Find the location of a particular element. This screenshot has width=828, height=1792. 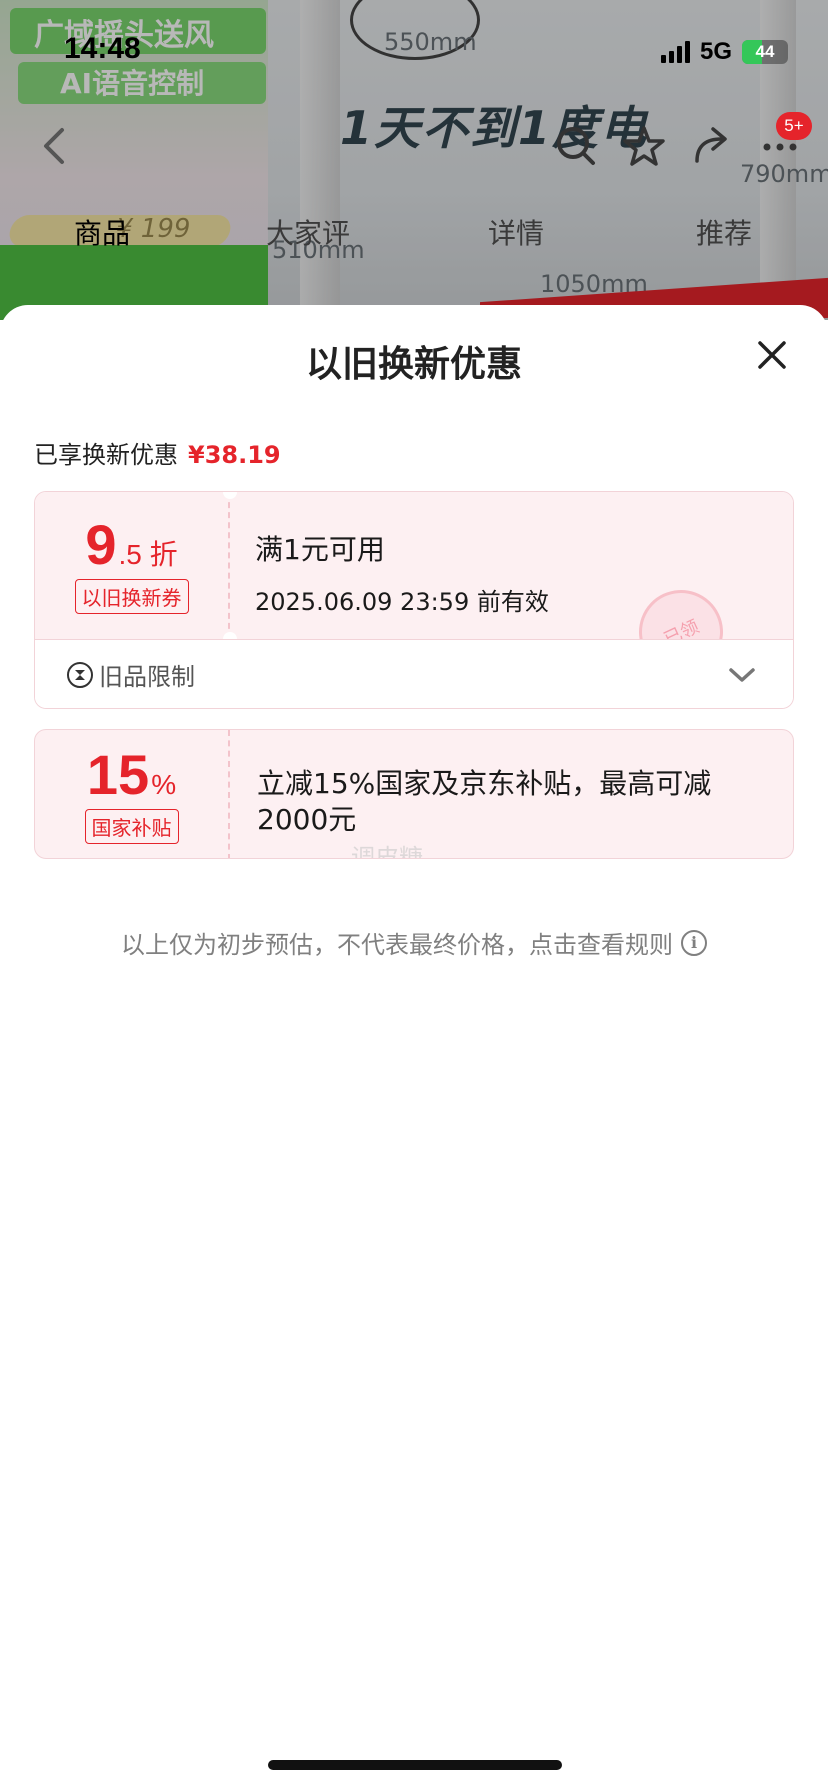

footnote-text: 以上仅为初步预估，不代表最终价格，点击查看规则 is located at coordinates (397, 945).